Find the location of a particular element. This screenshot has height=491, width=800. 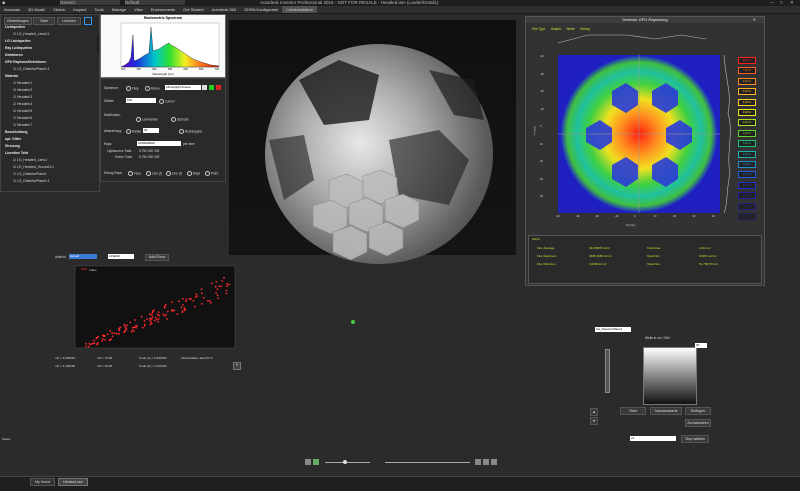

tab-values: Werte is located at coordinates (570, 29).